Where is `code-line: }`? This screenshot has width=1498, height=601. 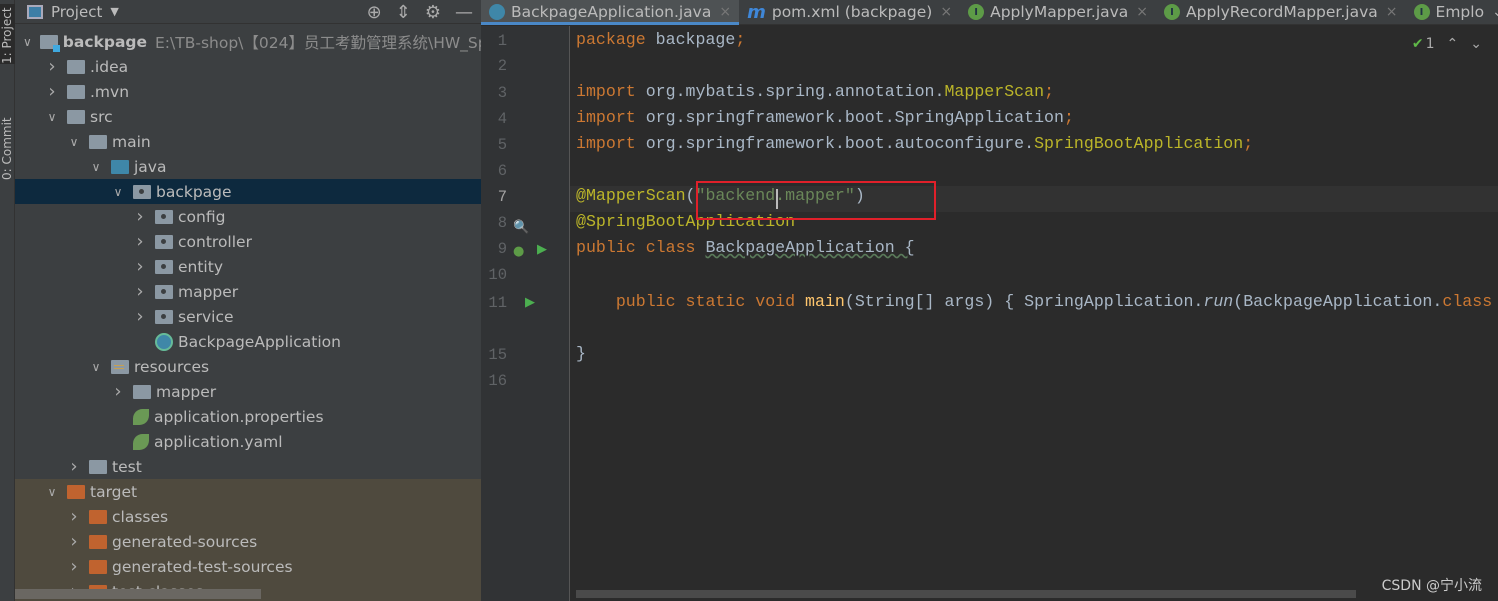 code-line: } is located at coordinates (581, 357).